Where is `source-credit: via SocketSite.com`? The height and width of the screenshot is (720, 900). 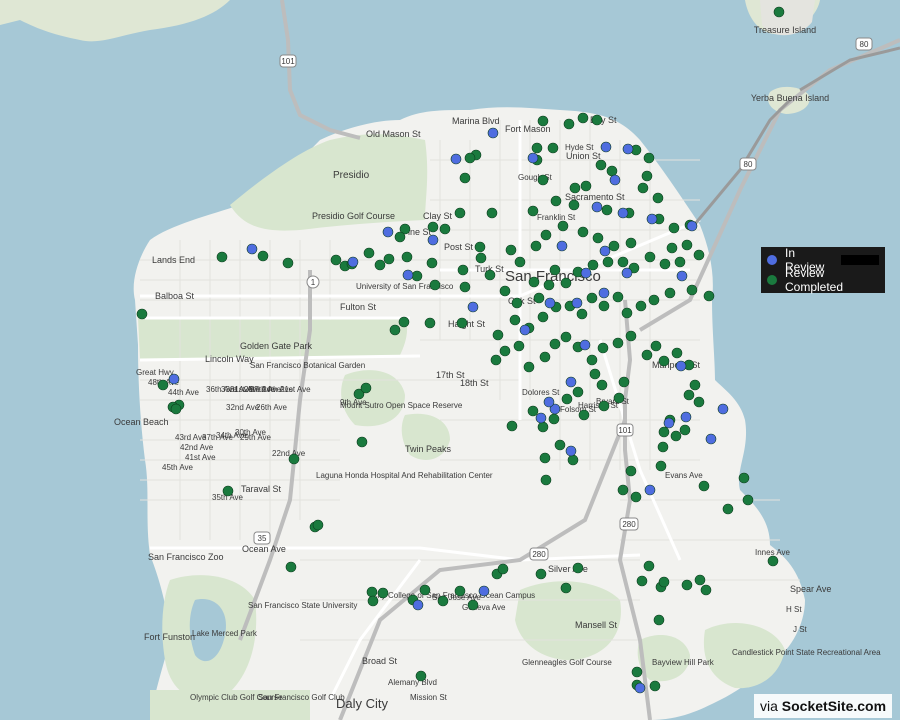 source-credit: via SocketSite.com is located at coordinates (823, 706).